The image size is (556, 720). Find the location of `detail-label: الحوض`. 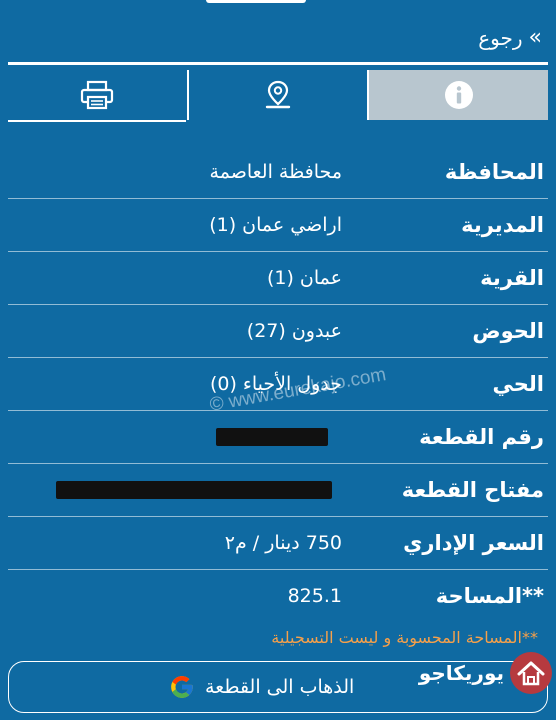

detail-label: الحوض is located at coordinates (508, 331).